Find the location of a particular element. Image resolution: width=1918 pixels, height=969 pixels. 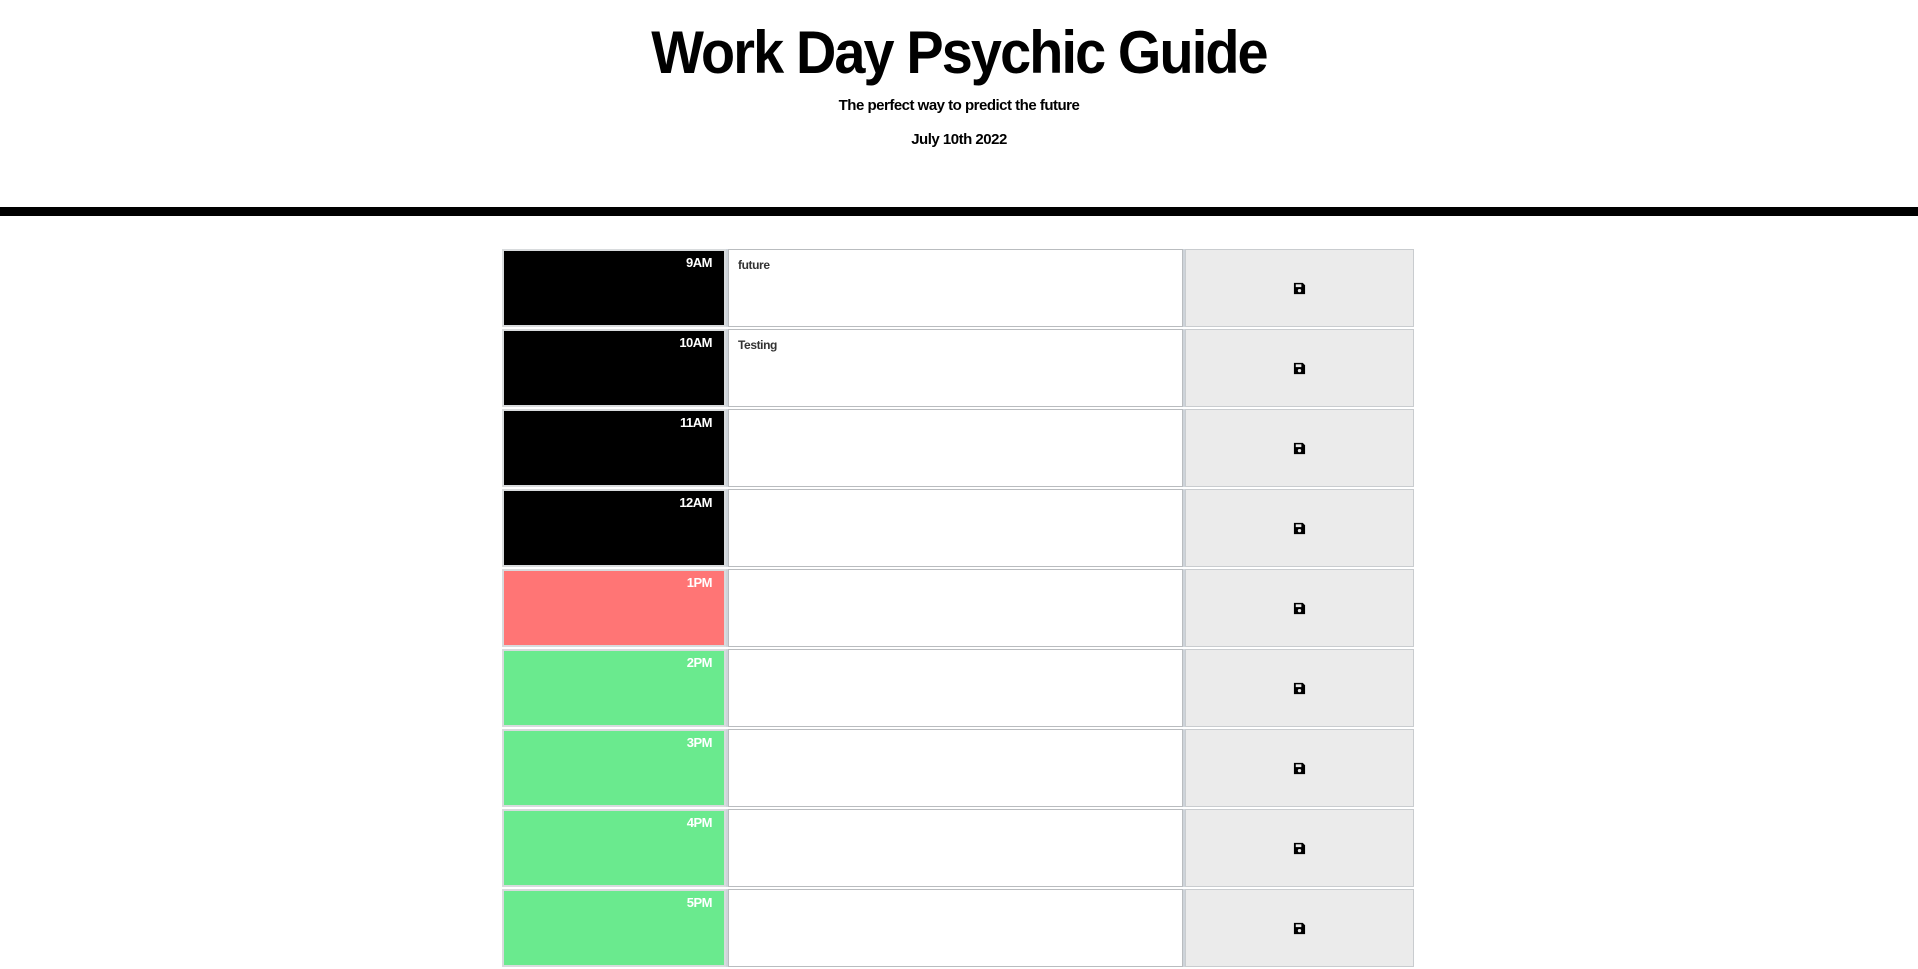

time-block-row: 9AM future is located at coordinates (958, 288).